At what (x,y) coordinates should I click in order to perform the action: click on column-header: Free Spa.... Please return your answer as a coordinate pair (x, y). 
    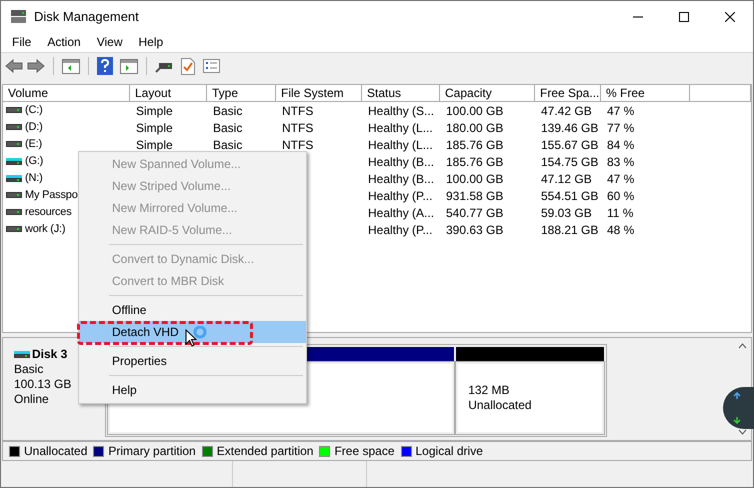
    Looking at the image, I should click on (568, 93).